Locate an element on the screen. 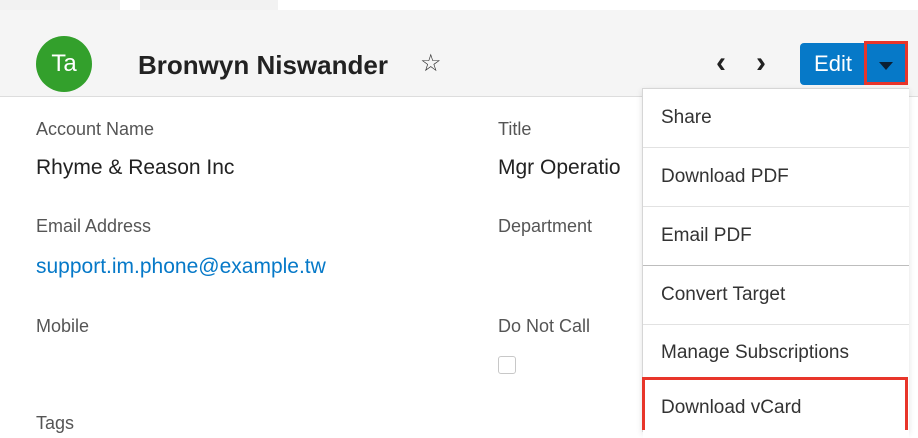 Image resolution: width=918 pixels, height=438 pixels. menu-item-email-pdf: Email PDF is located at coordinates (776, 235).